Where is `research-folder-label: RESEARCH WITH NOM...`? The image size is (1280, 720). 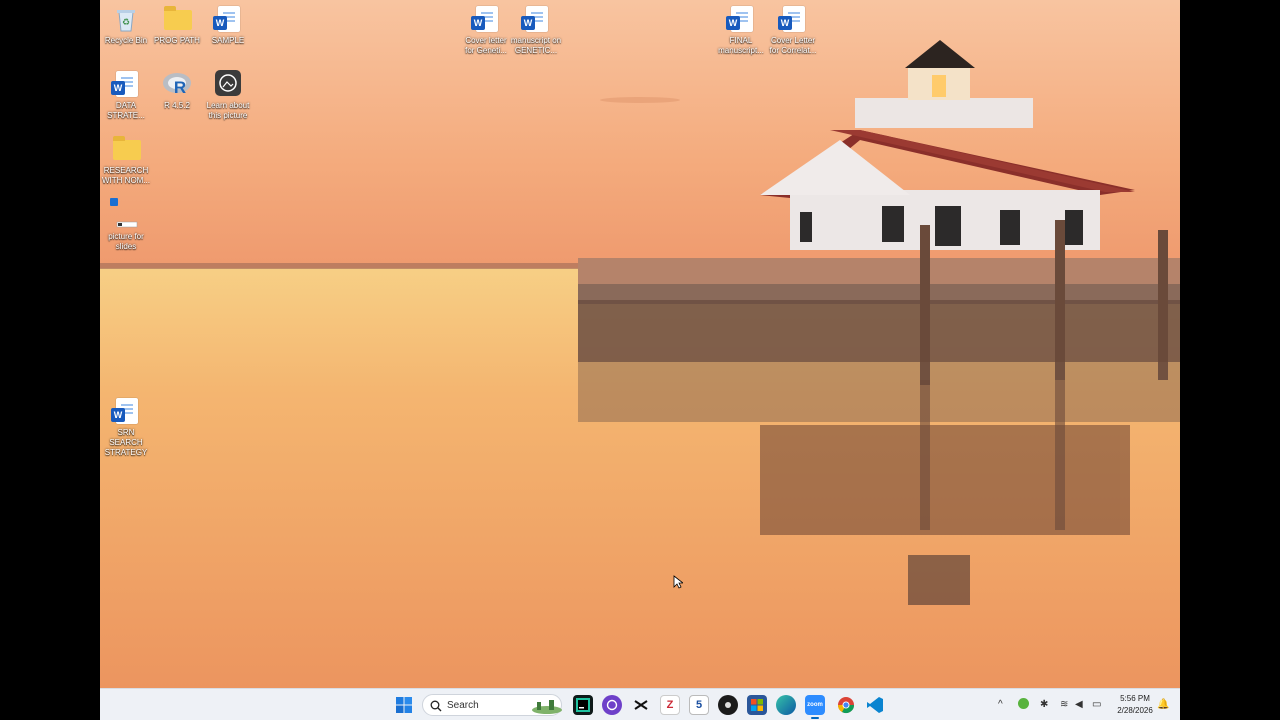
research-folder-label: RESEARCH WITH NOM... is located at coordinates (126, 175).